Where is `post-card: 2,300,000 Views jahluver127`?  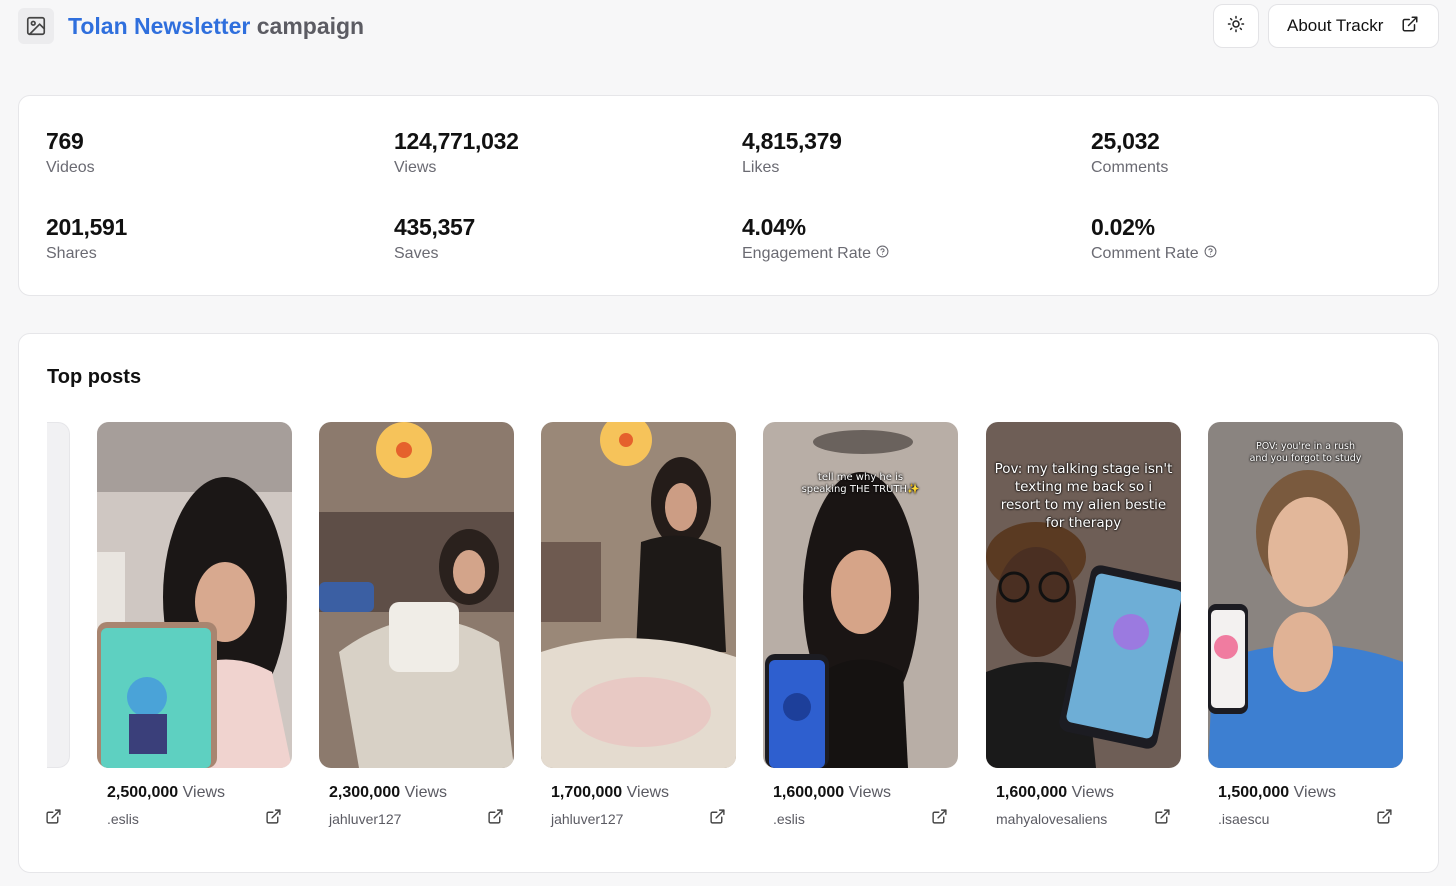
post-card: 2,300,000 Views jahluver127 is located at coordinates (416, 626).